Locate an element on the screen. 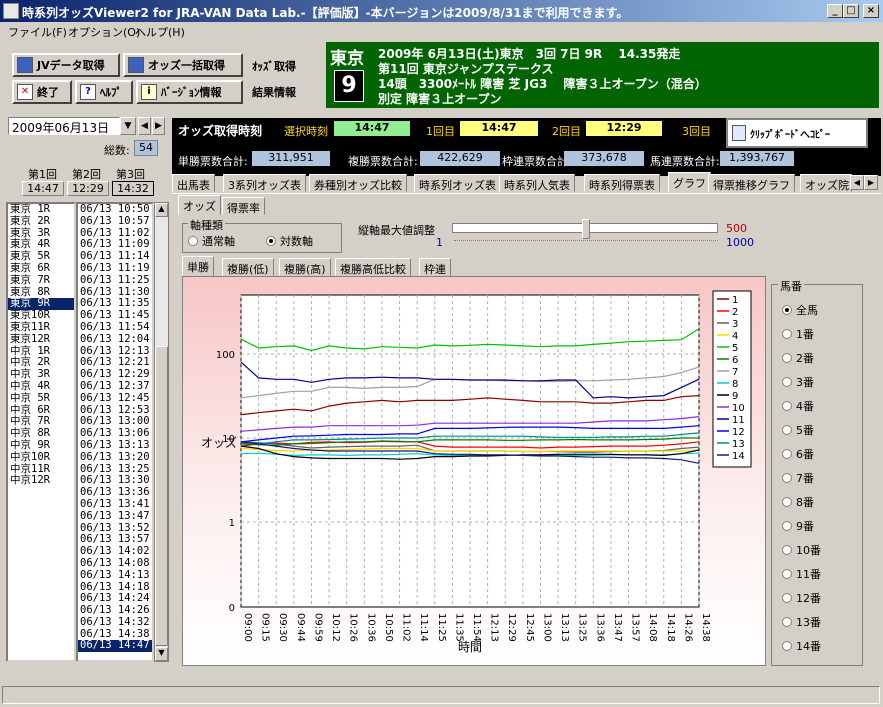  radio-horse-5: 5番 is located at coordinates (798, 430).